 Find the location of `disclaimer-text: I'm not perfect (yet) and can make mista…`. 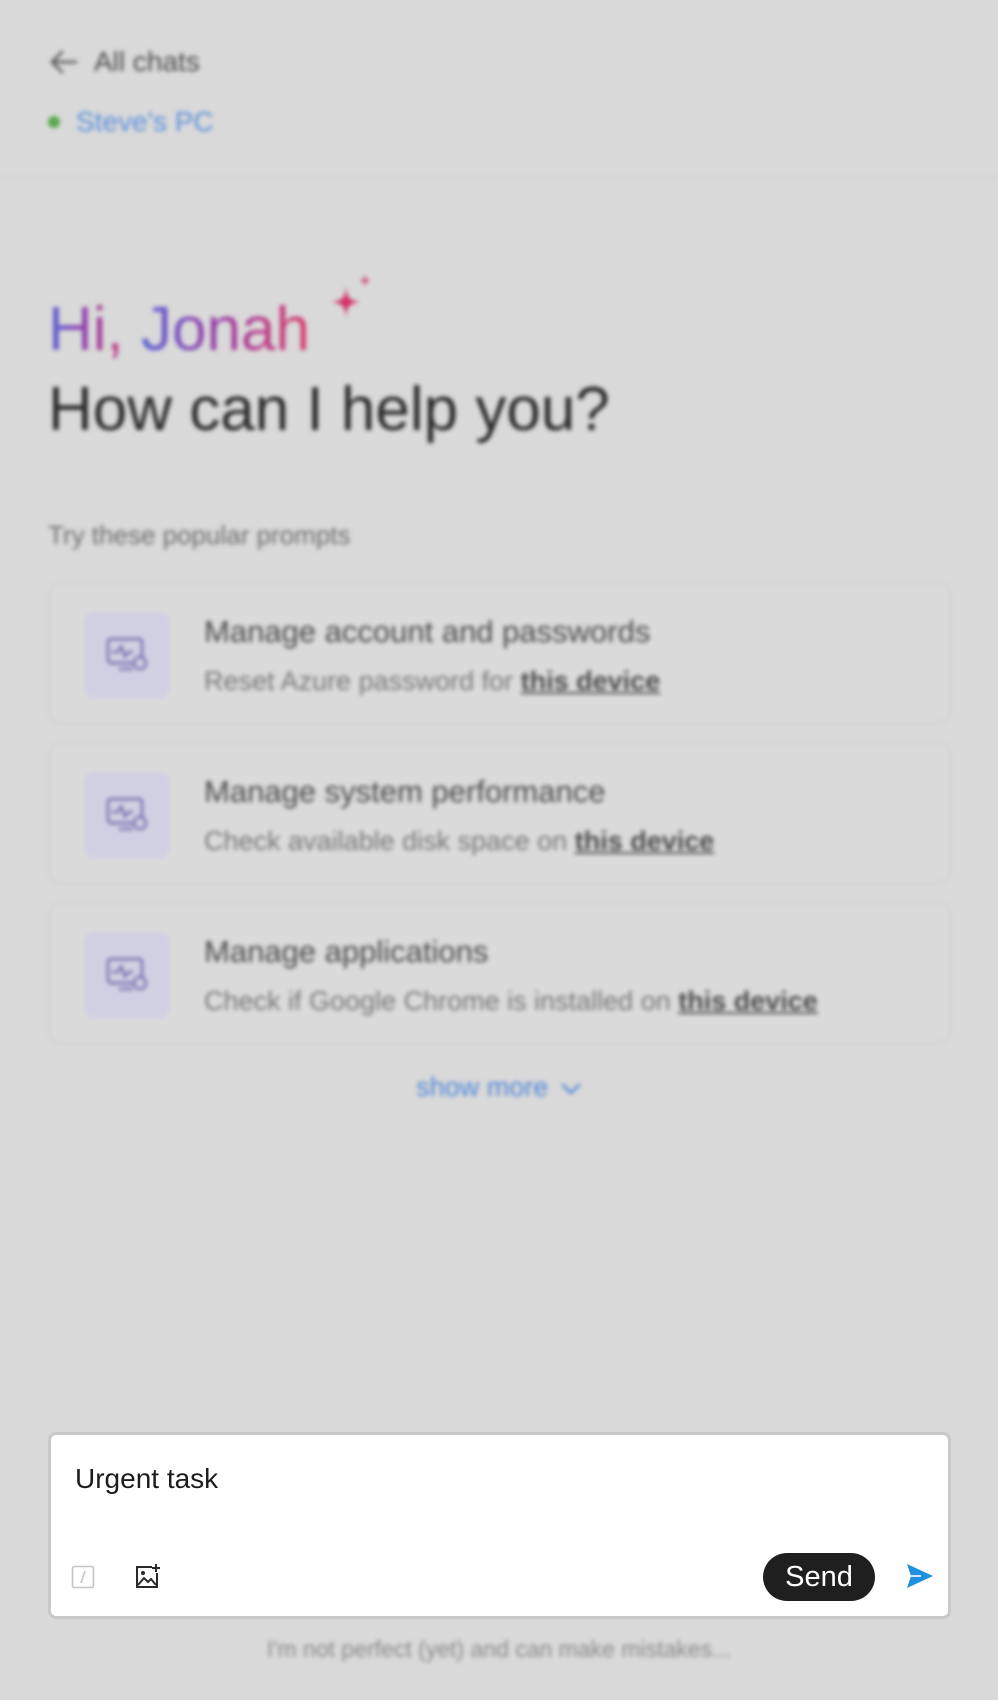

disclaimer-text: I'm not perfect (yet) and can make mista… is located at coordinates (499, 1649).